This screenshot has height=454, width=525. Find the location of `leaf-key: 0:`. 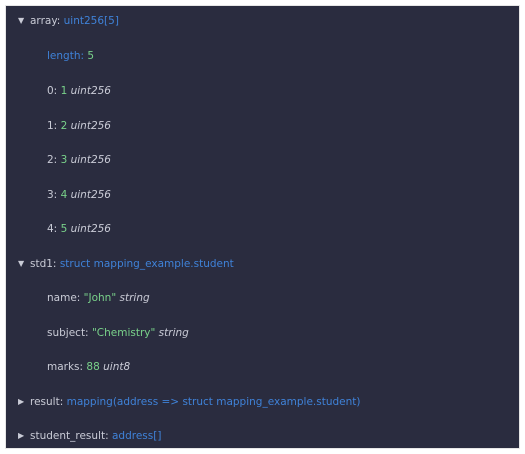

leaf-key: 0: is located at coordinates (52, 91).